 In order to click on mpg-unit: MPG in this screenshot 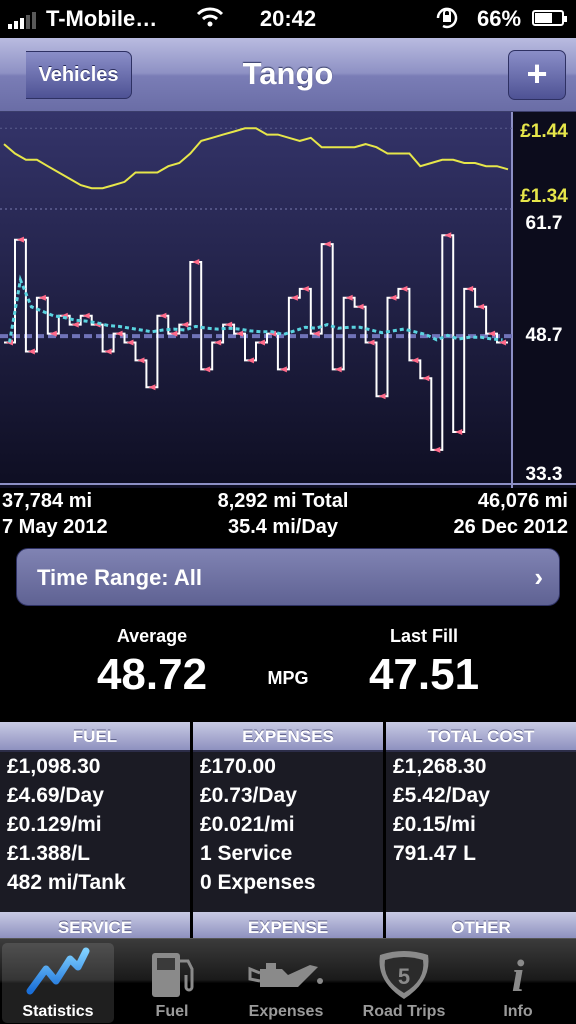, I will do `click(288, 678)`.